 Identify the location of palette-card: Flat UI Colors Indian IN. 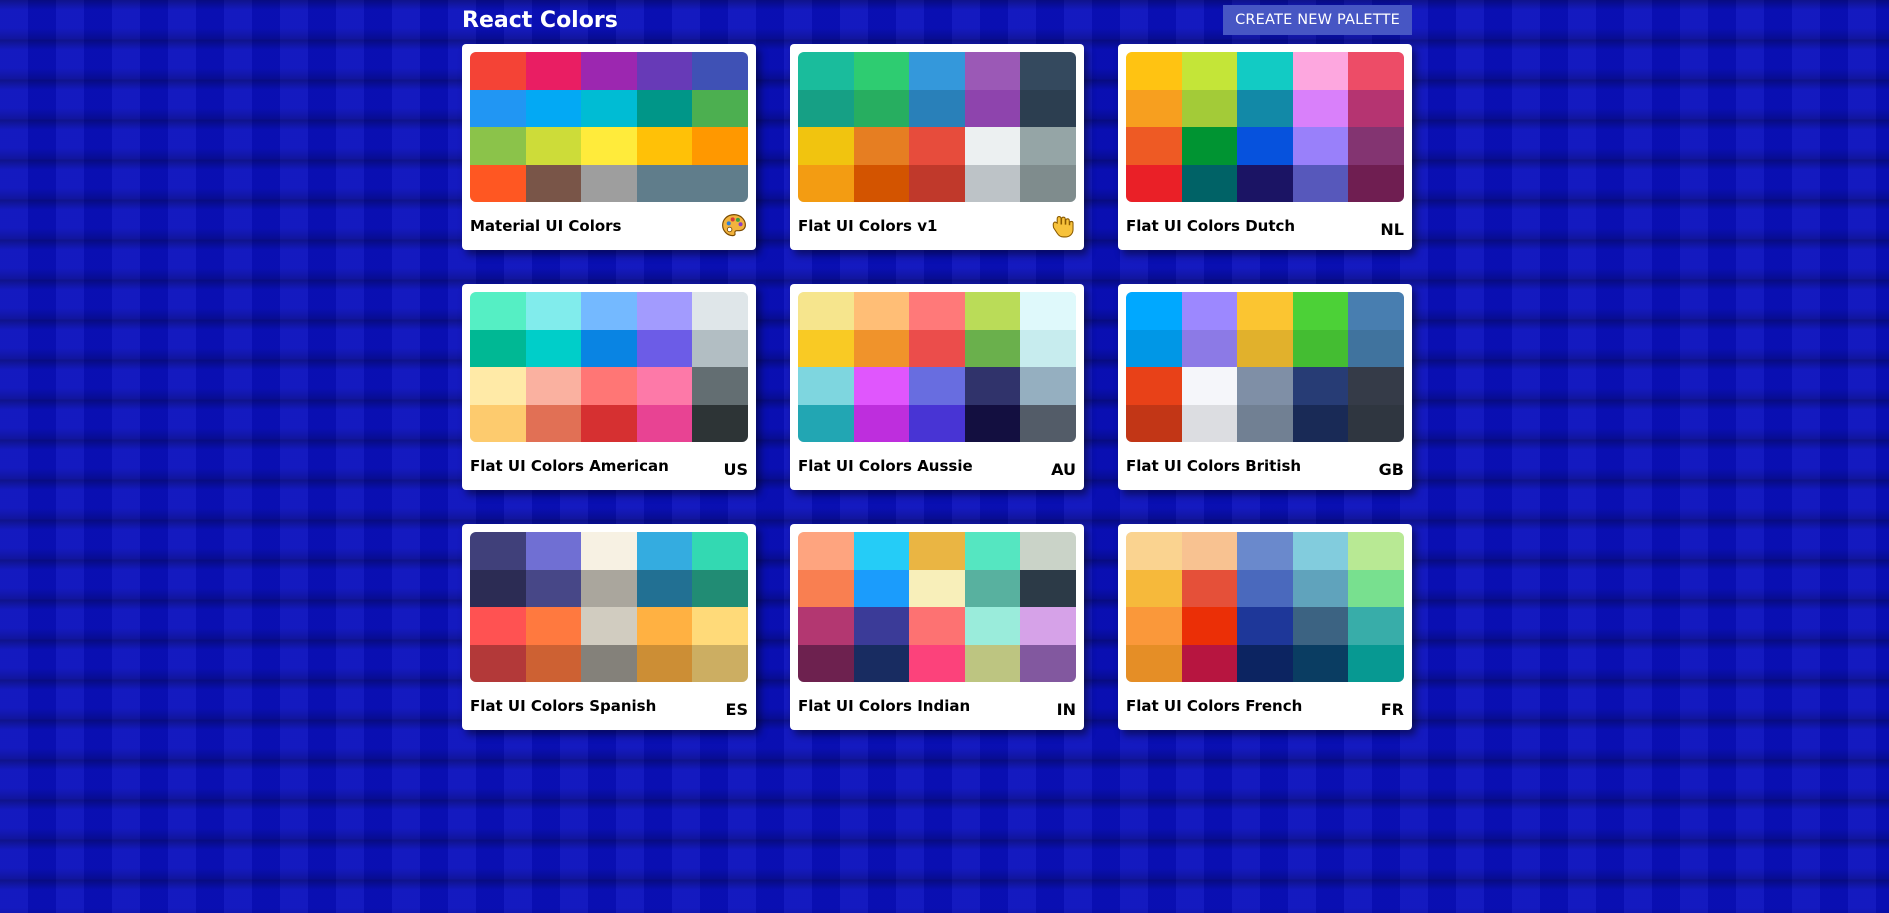
(937, 627).